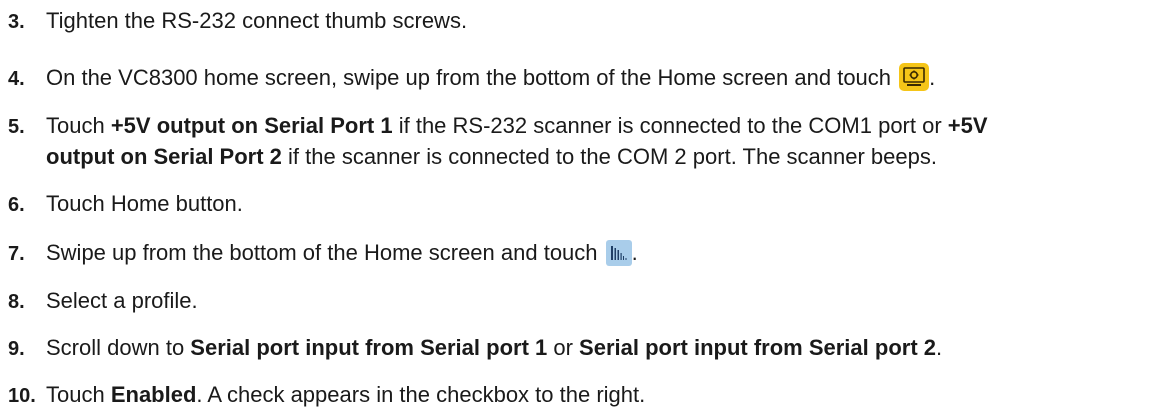  I want to click on step-number: 7., so click(16, 254).